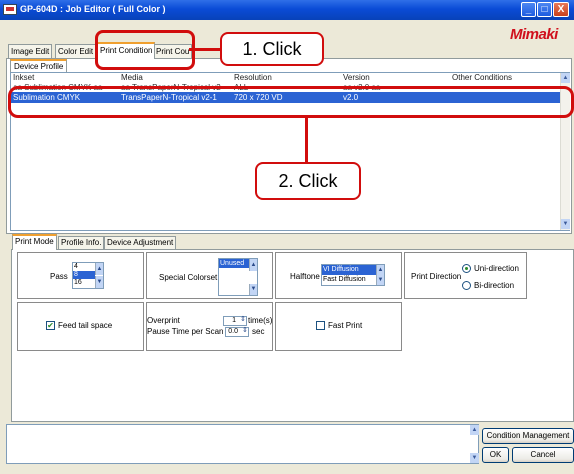 The width and height of the screenshot is (574, 474). I want to click on tab-color-edit: Color Edit, so click(76, 51).